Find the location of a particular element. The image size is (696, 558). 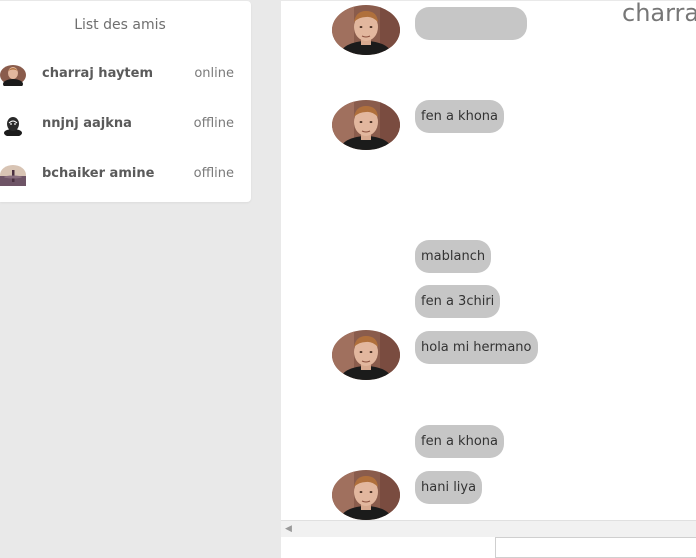

horizontal-scrollbar: ◀ is located at coordinates (488, 528).